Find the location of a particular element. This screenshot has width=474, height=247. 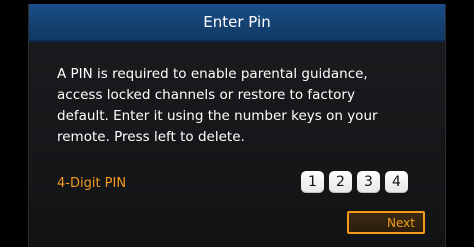

pin-digit-4: 4 is located at coordinates (396, 182).